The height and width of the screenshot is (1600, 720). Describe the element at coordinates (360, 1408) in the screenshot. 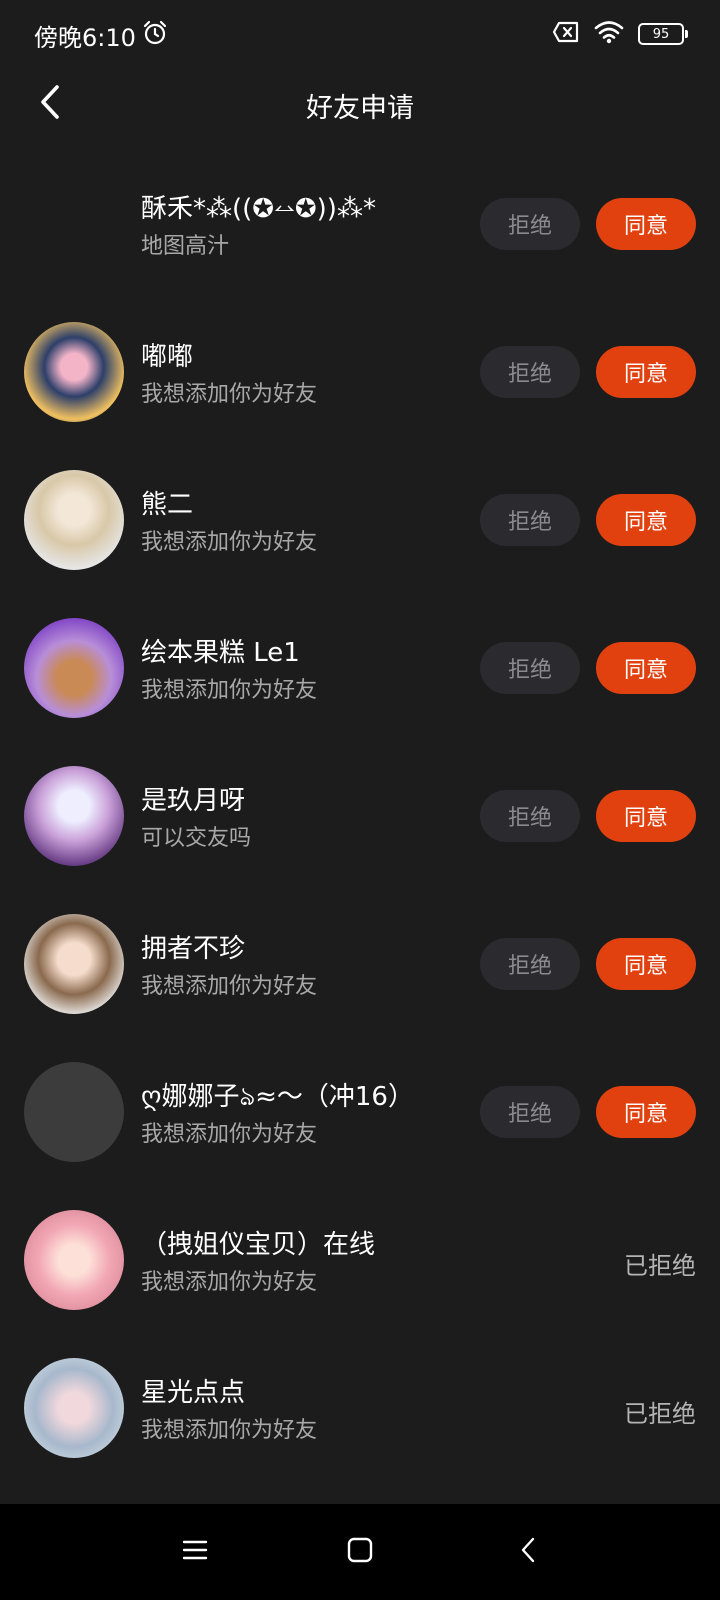

I see `request-row: 星光点点 我想添加你为好友 已拒绝` at that location.